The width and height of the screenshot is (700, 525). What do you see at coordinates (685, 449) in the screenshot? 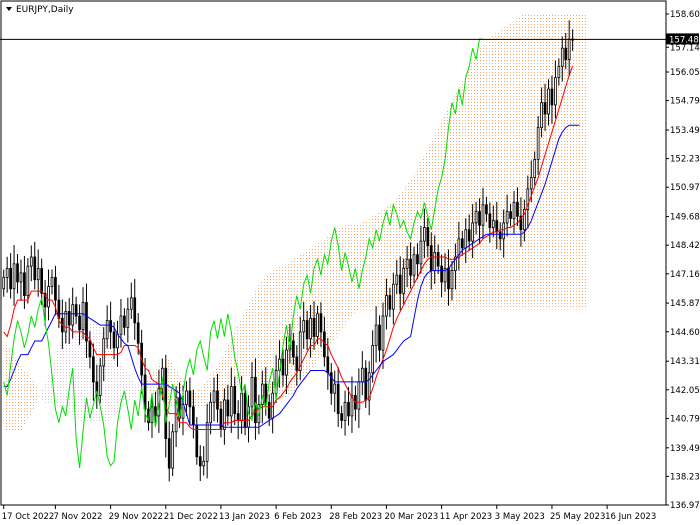
I see `y-tick-label: 139.495` at bounding box center [685, 449].